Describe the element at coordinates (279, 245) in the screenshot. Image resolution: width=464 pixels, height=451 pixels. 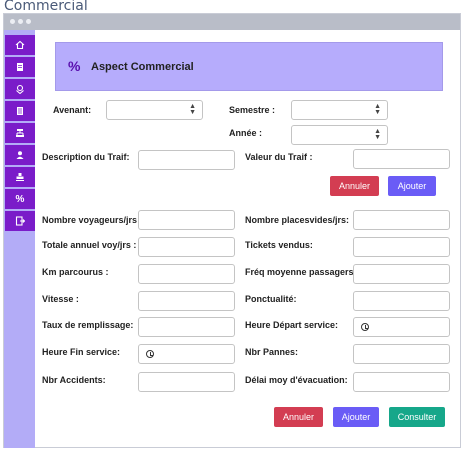
I see `tickets-label: Tickets vendus:` at that location.